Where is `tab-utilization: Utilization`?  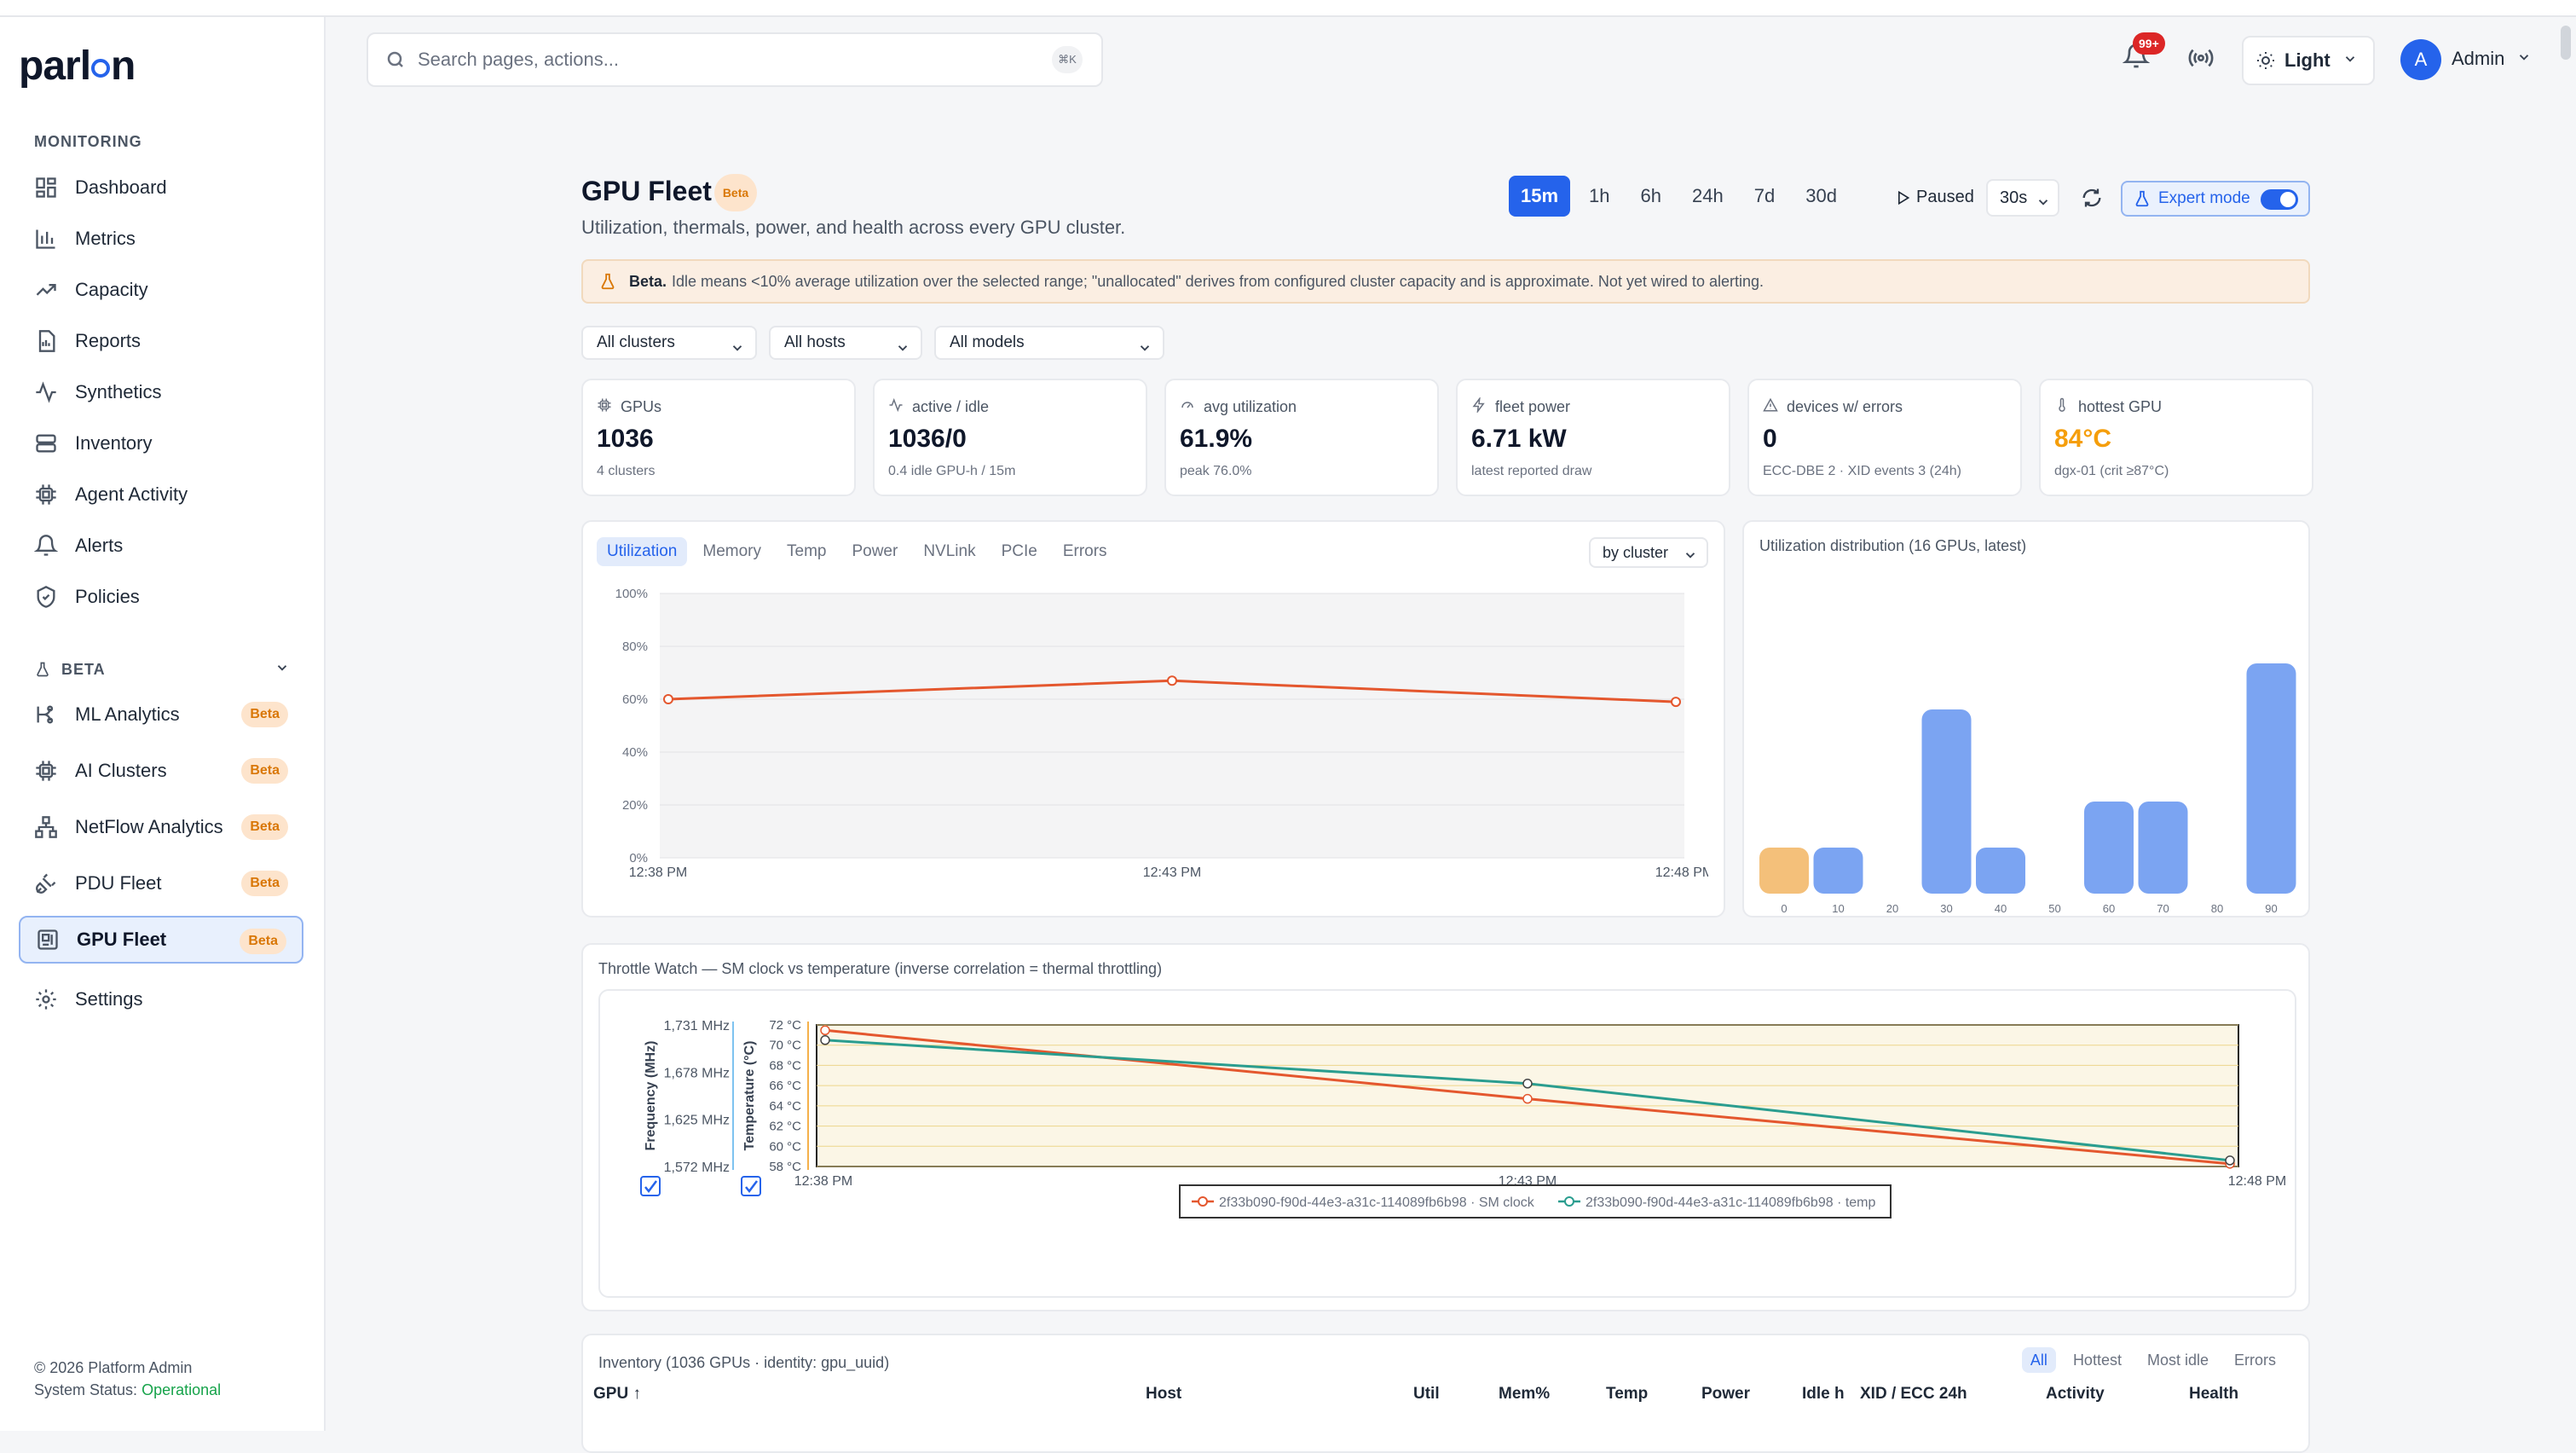
tab-utilization: Utilization is located at coordinates (642, 551).